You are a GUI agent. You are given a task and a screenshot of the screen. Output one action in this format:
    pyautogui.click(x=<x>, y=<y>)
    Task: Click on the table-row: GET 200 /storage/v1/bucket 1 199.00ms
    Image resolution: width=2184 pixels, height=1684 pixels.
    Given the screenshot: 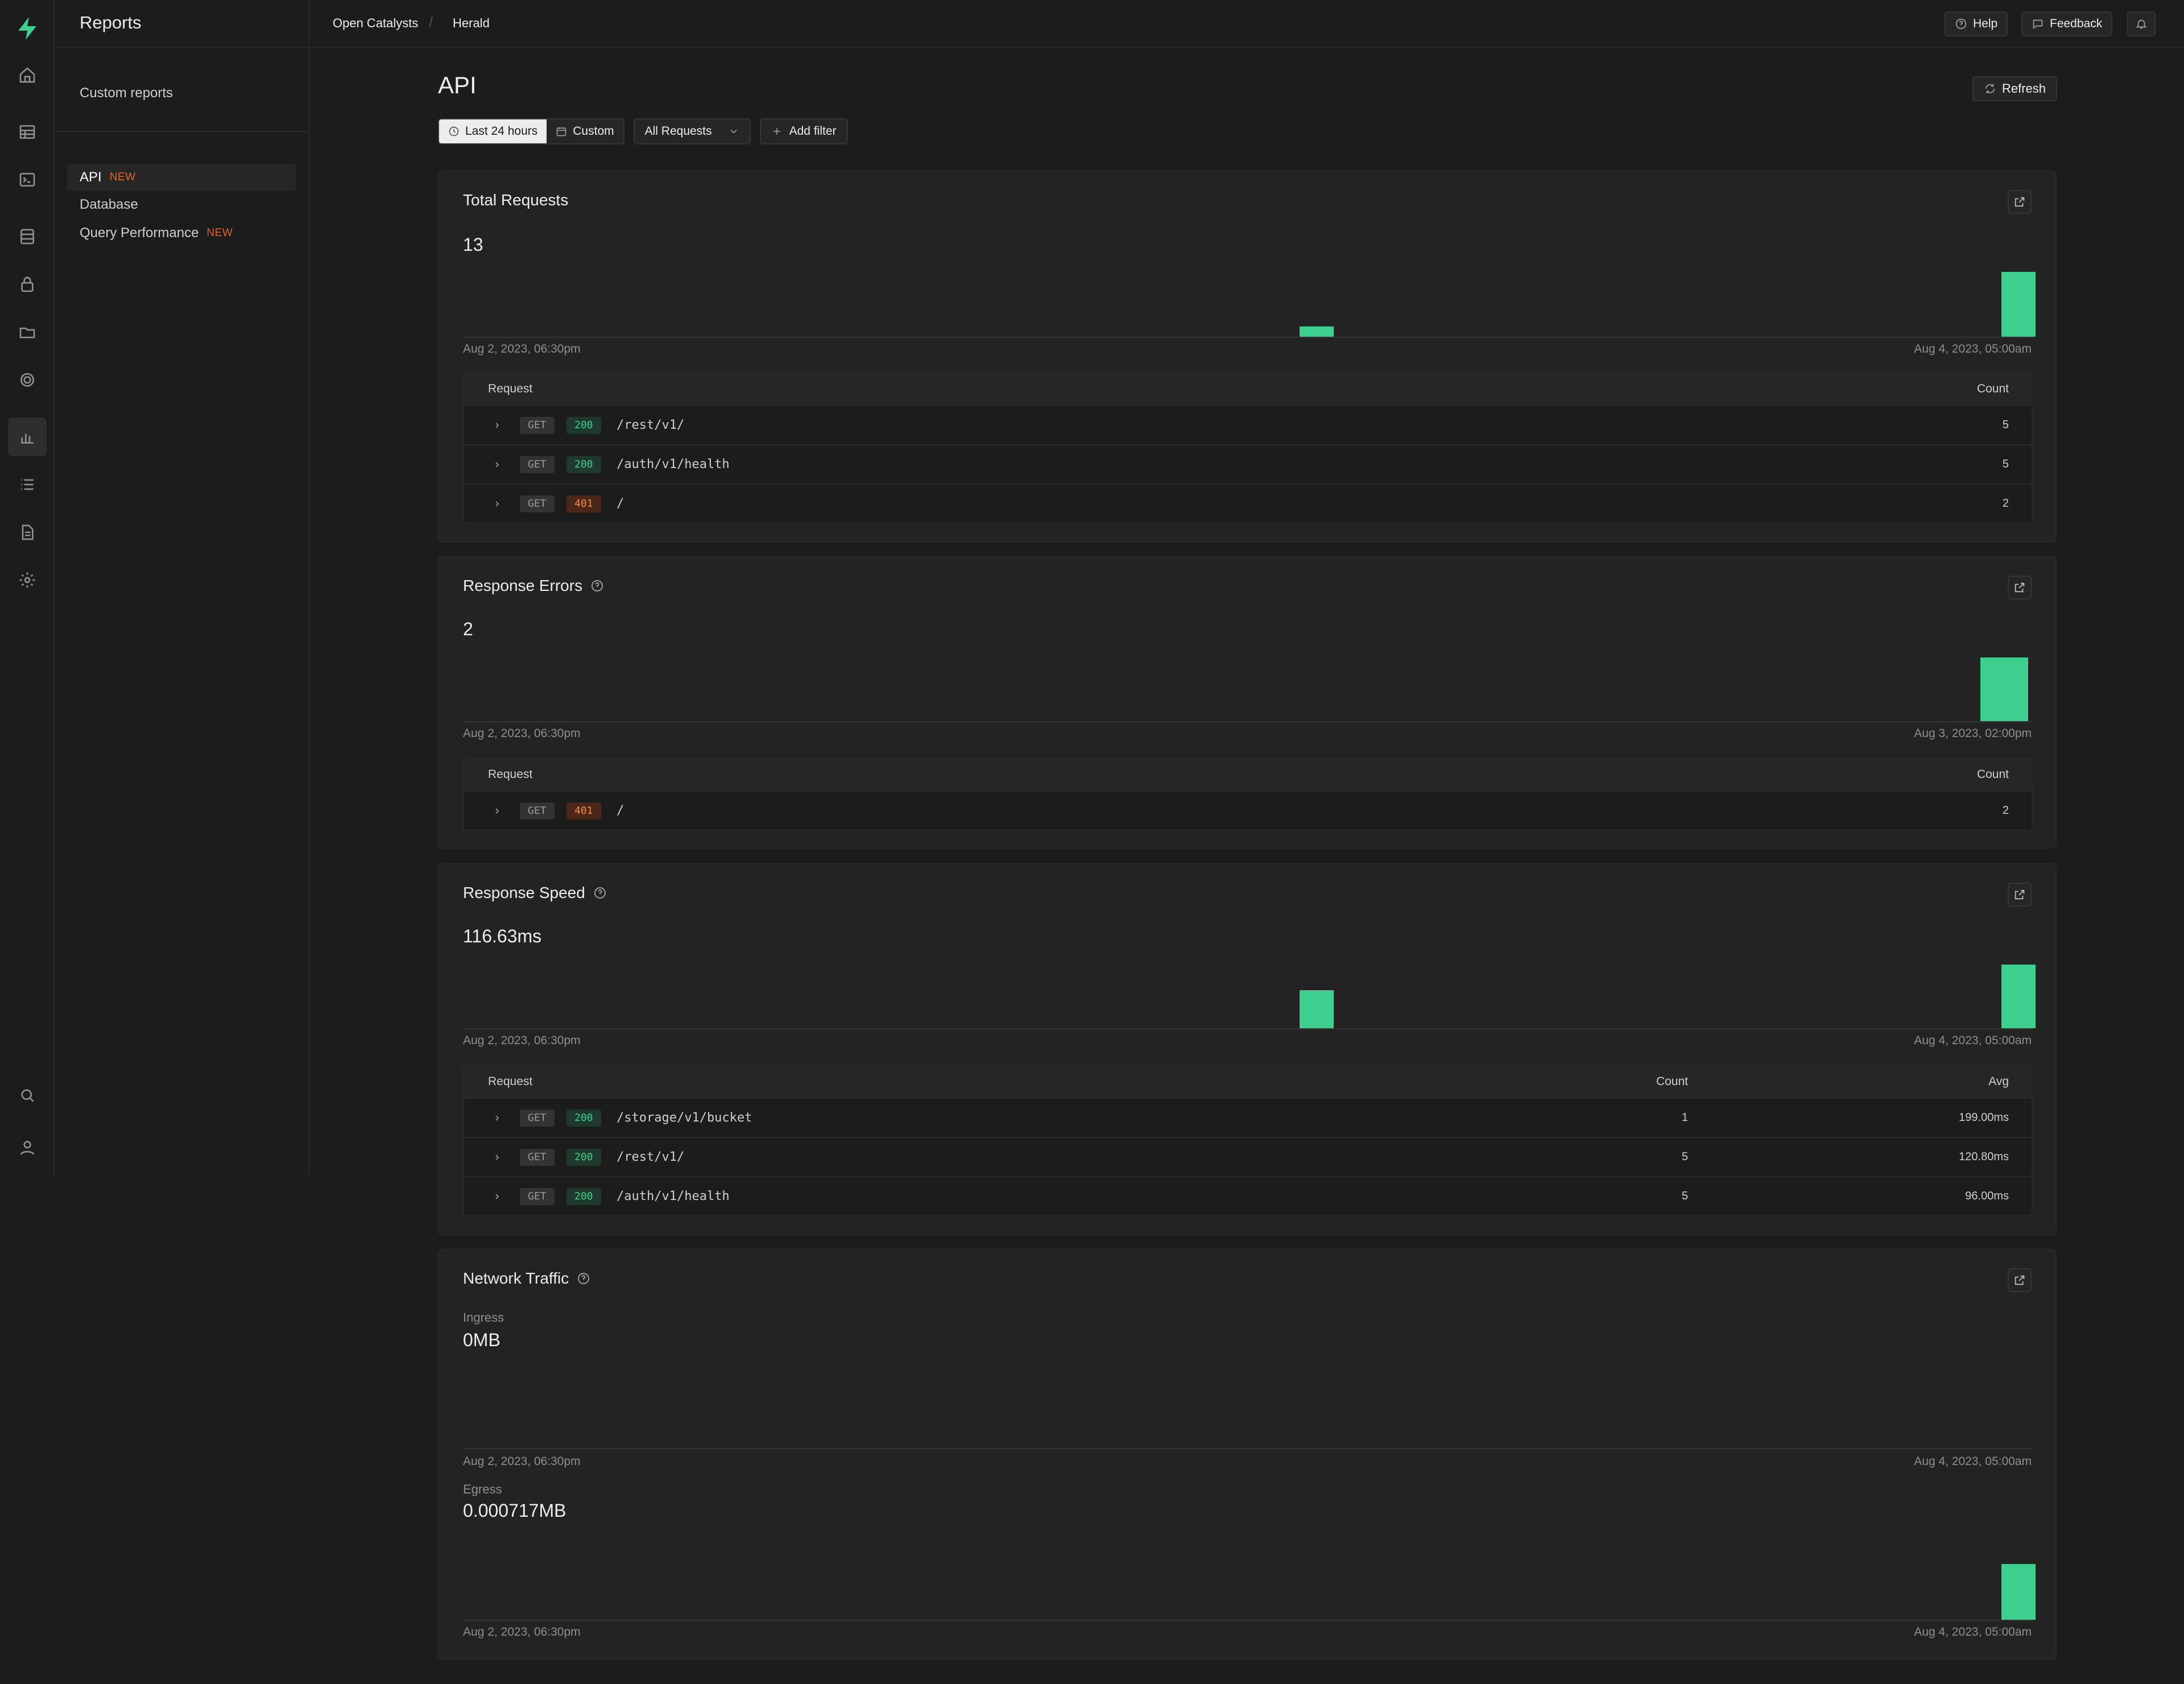 What is the action you would take?
    pyautogui.click(x=1248, y=1117)
    